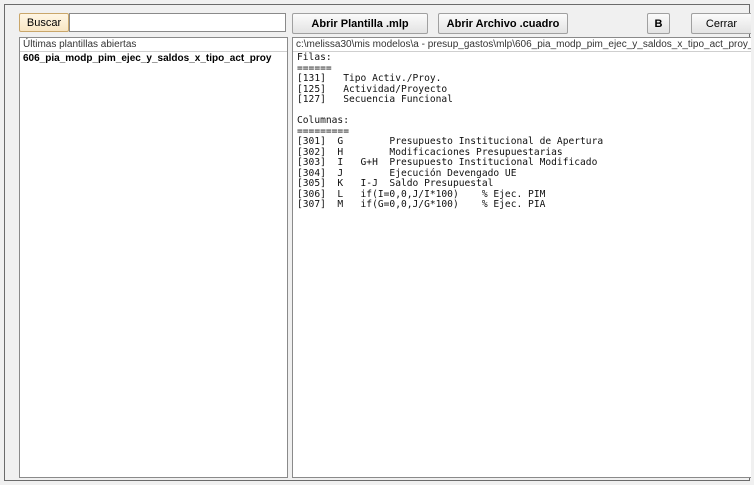 The height and width of the screenshot is (485, 754). What do you see at coordinates (658, 23) in the screenshot?
I see `b-button: B` at bounding box center [658, 23].